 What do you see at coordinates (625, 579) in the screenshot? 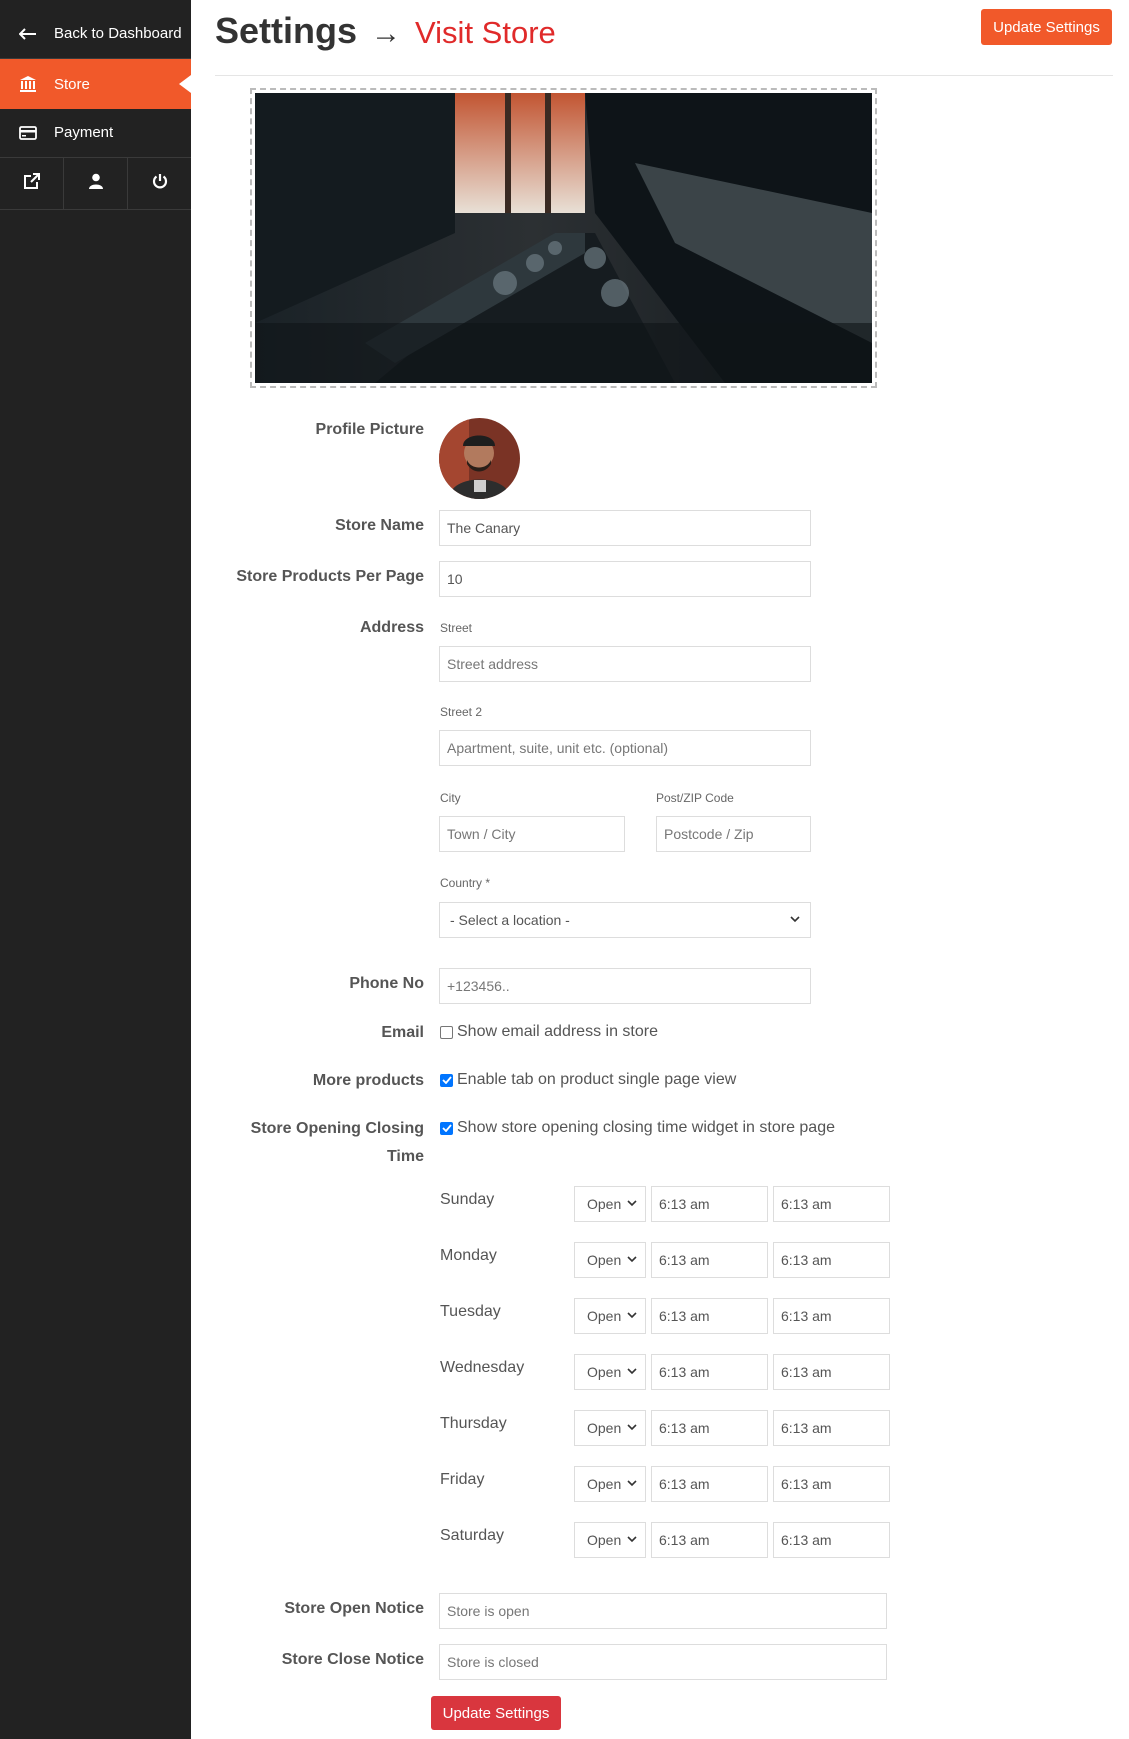
I see `products-per-page-input: 10` at bounding box center [625, 579].